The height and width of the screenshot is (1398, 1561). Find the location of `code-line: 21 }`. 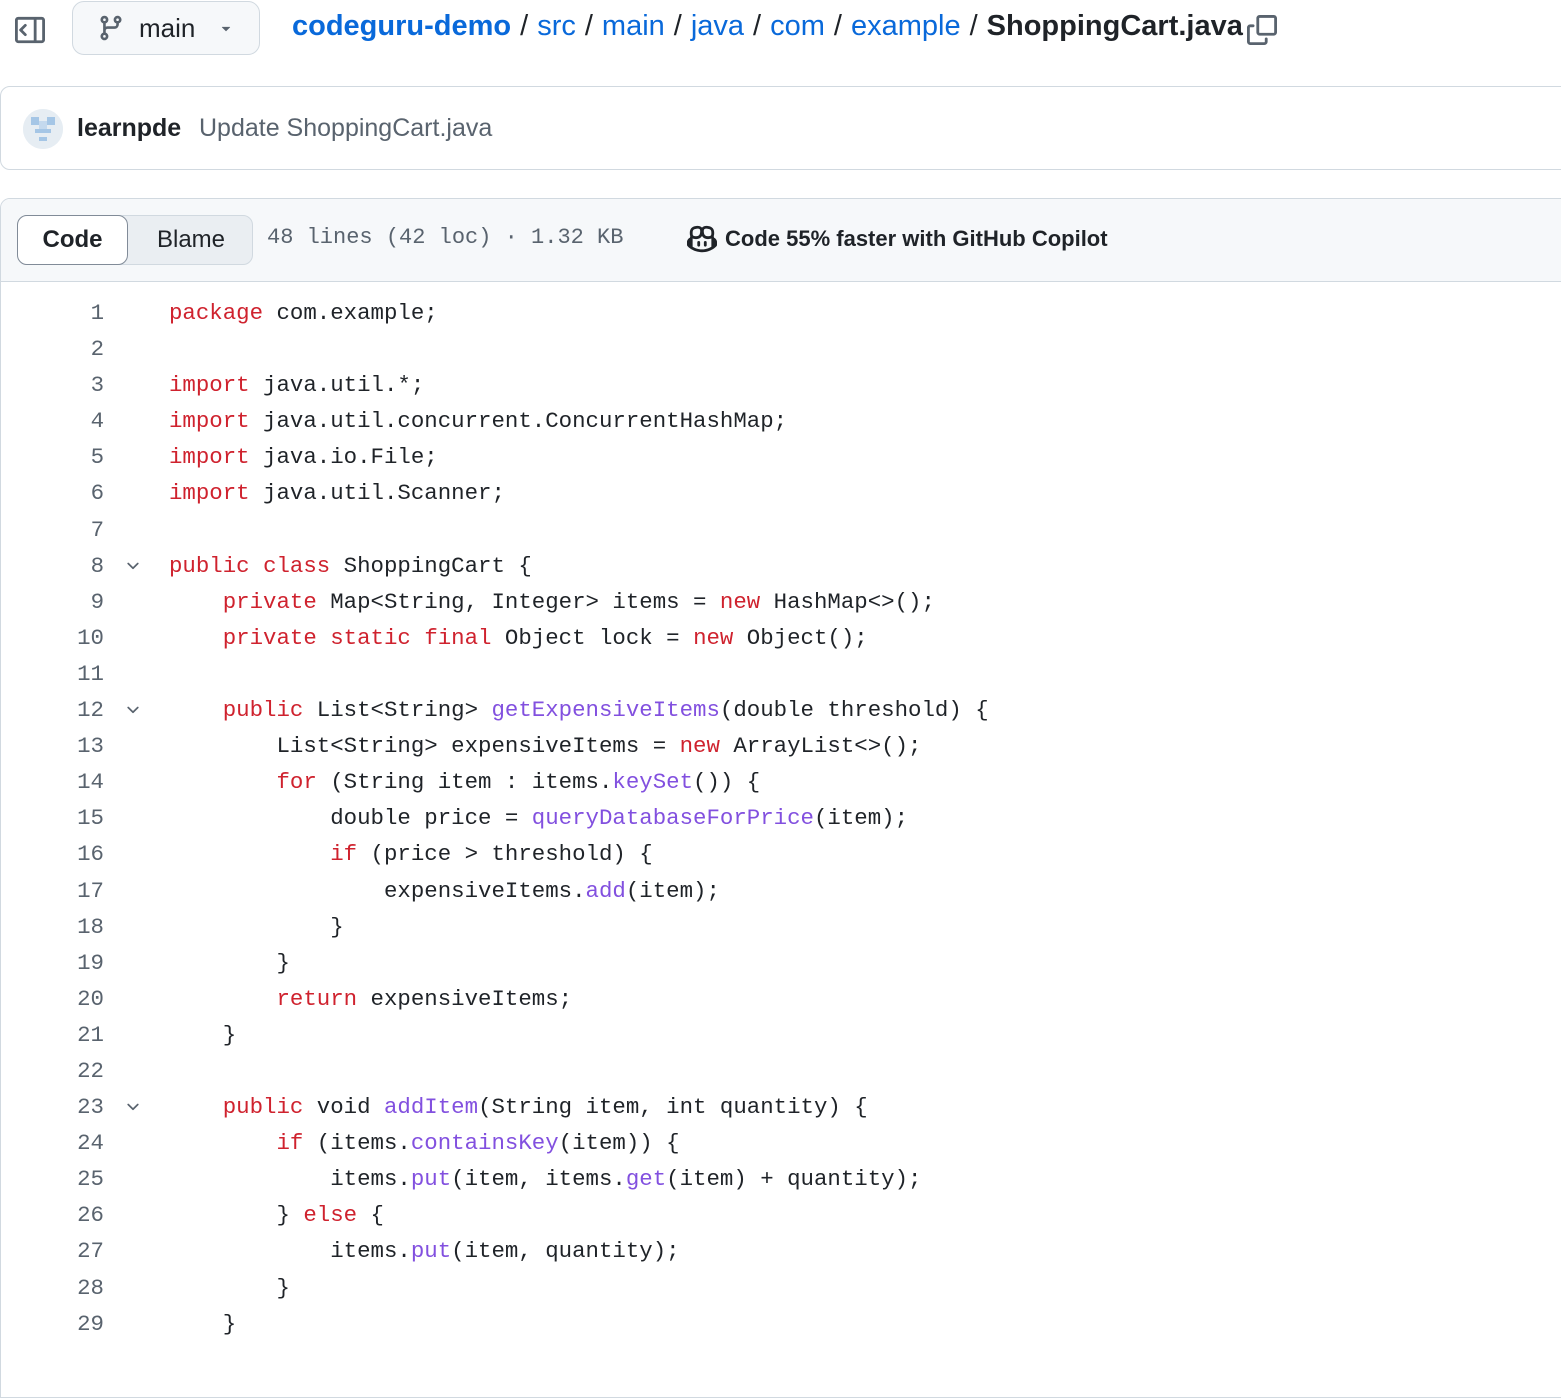

code-line: 21 } is located at coordinates (781, 1035).